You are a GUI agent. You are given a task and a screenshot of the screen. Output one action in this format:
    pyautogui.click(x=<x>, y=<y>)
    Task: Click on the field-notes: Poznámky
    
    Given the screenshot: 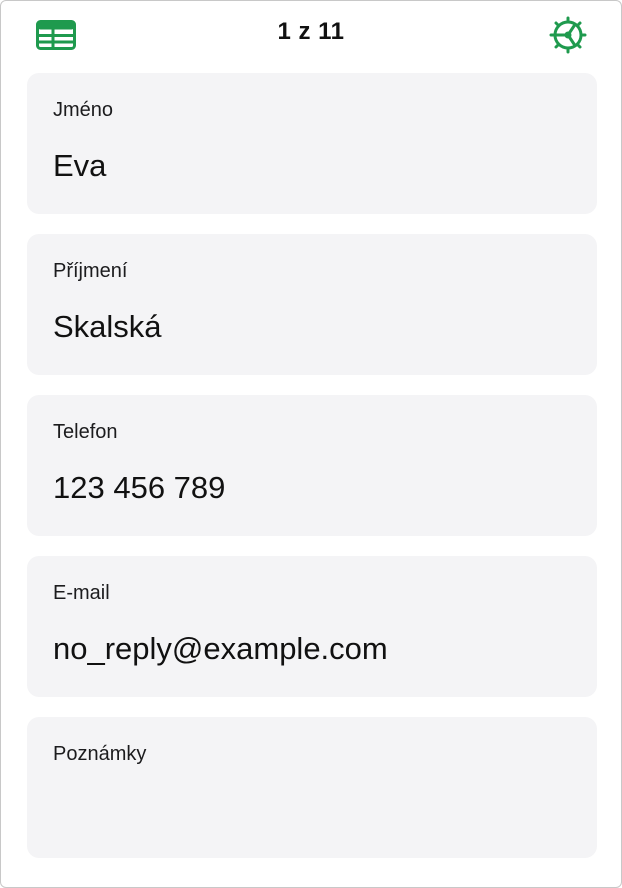 What is the action you would take?
    pyautogui.click(x=312, y=787)
    